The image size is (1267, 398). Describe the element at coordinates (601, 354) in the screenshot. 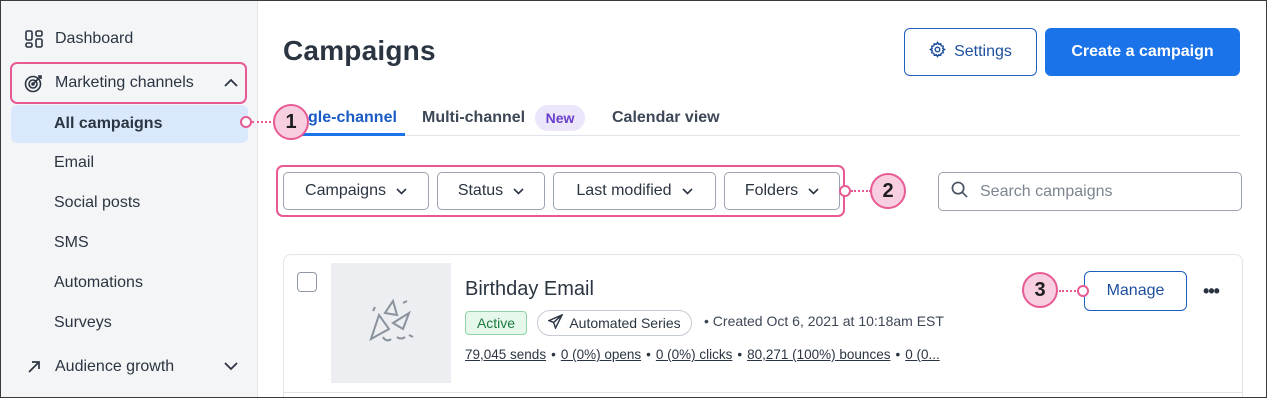

I see `opens-link: 0 (0%) opens` at that location.